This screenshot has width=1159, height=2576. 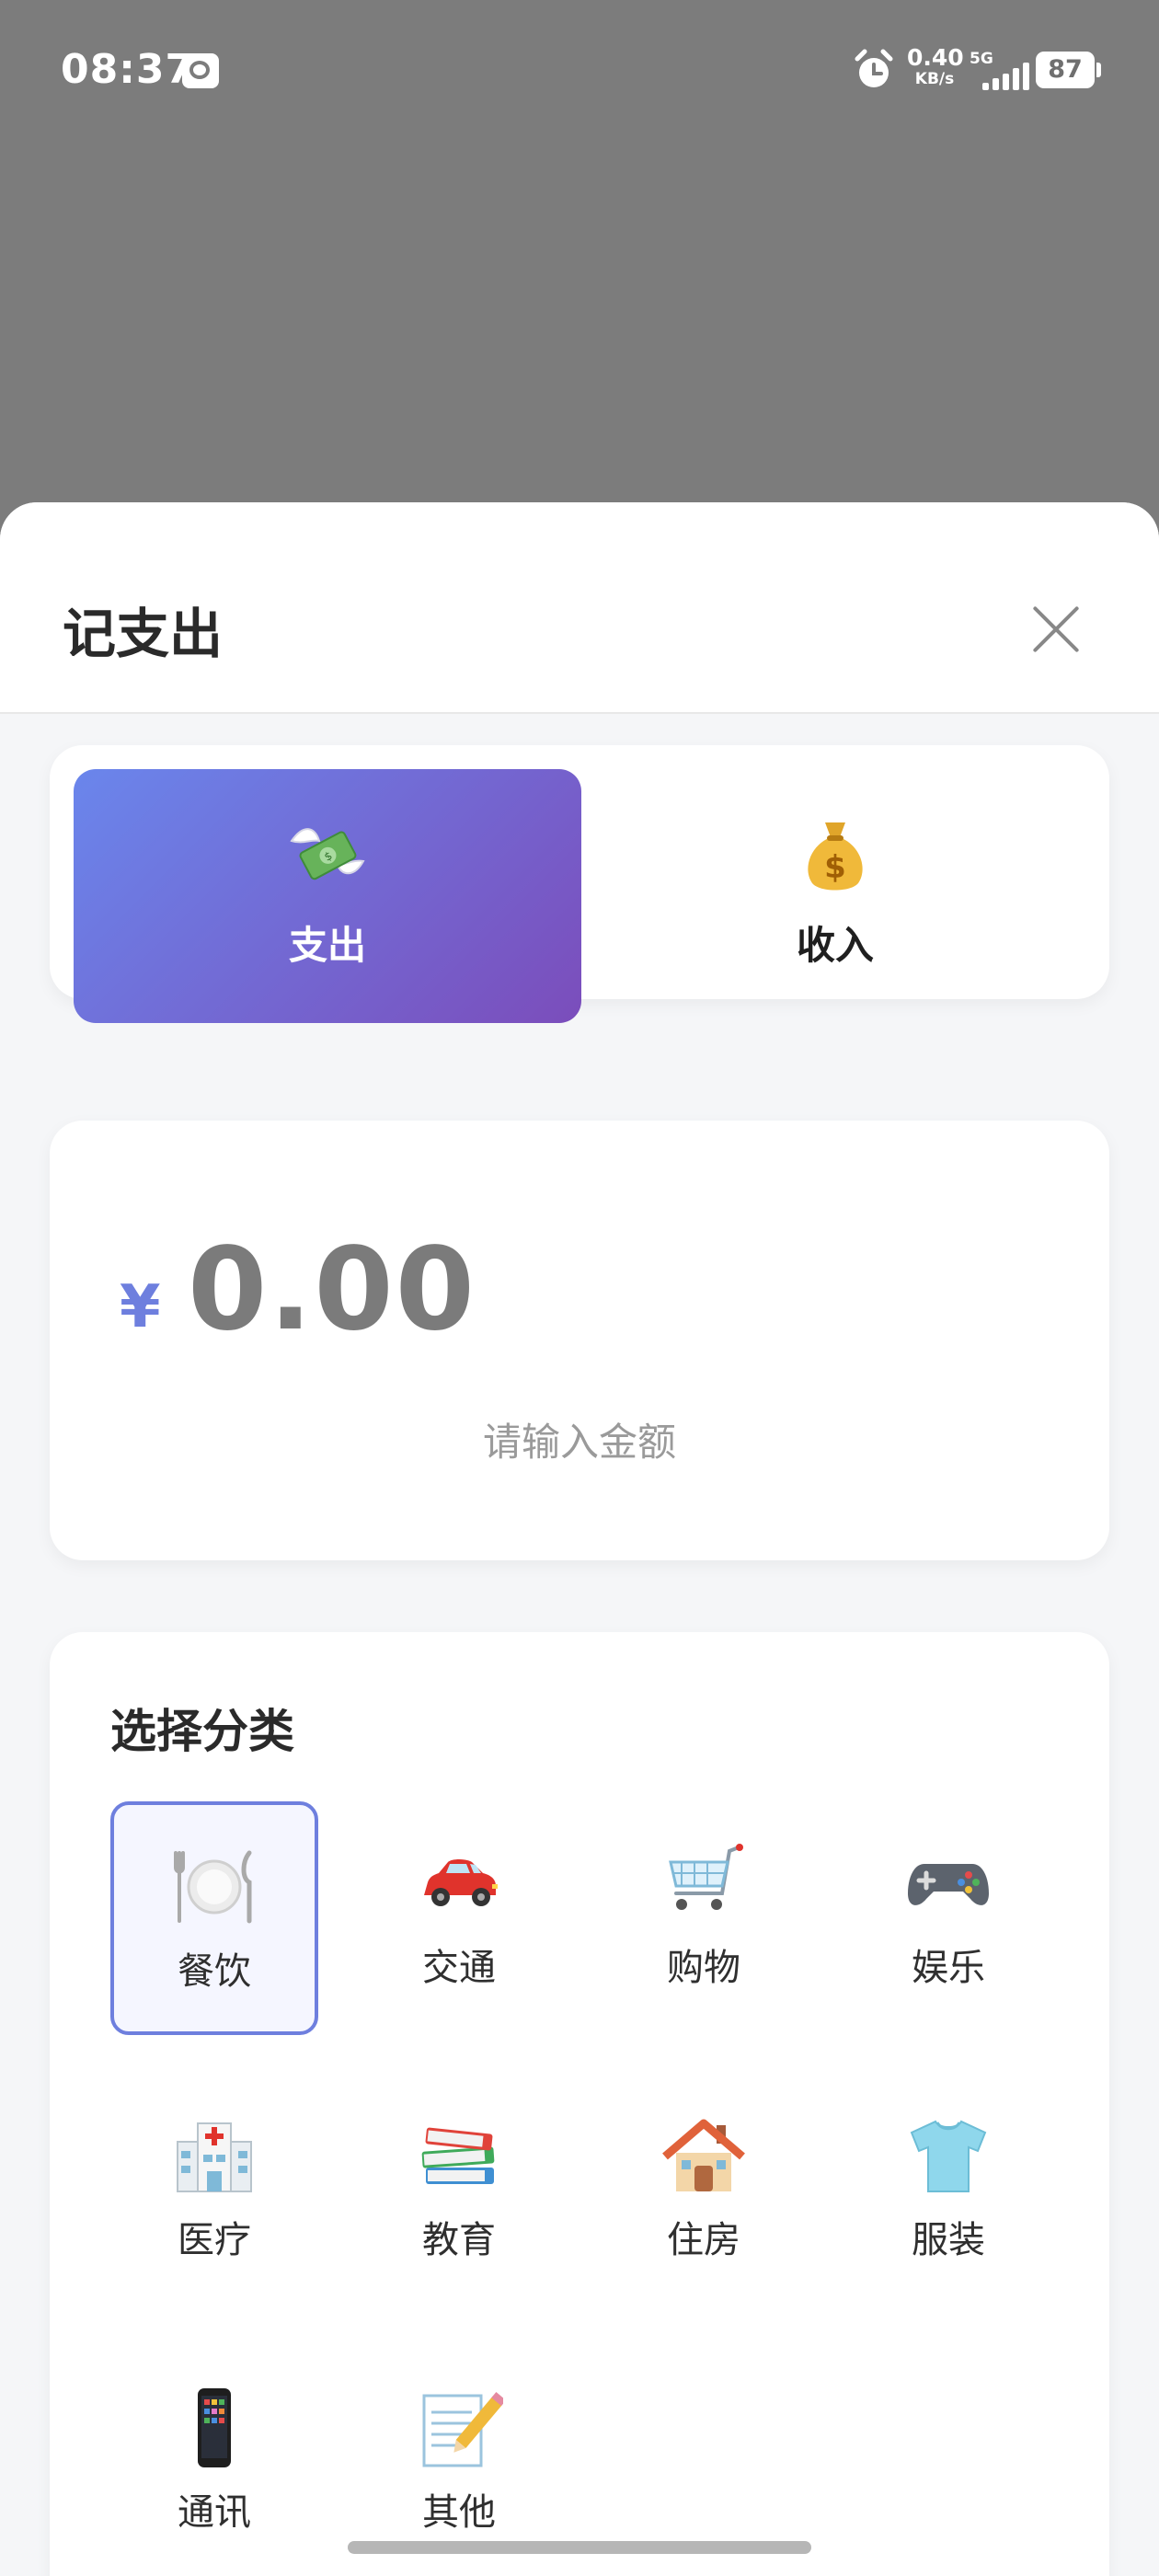 What do you see at coordinates (214, 2512) in the screenshot?
I see `category-label: 通讯` at bounding box center [214, 2512].